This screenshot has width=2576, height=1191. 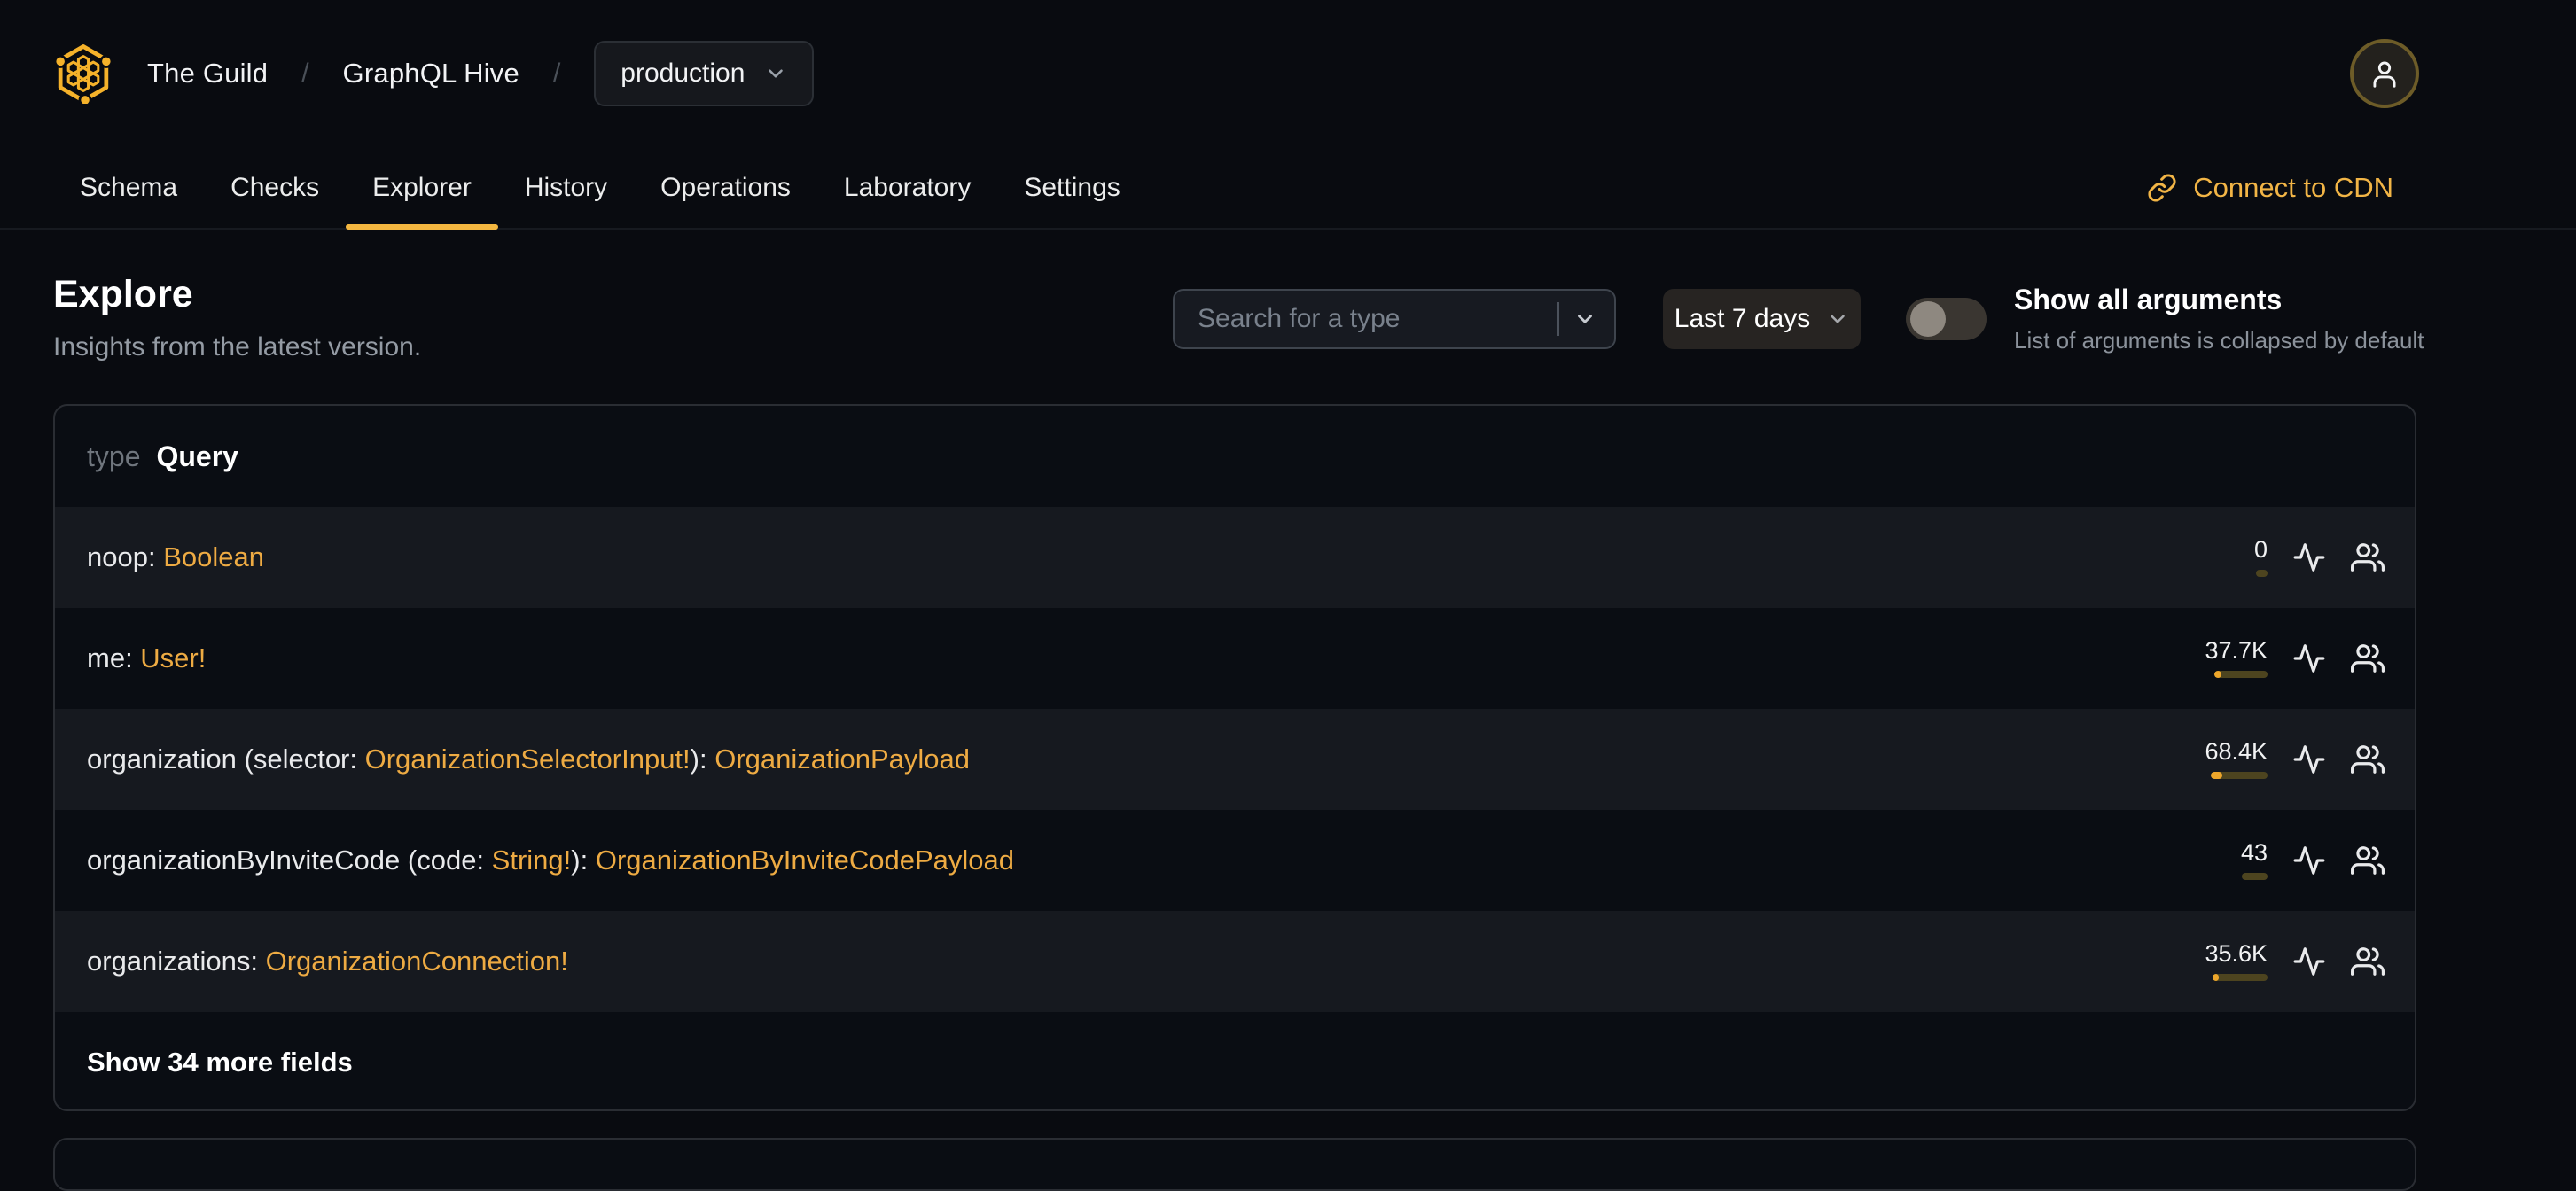 I want to click on connect-to-cdn-button: Connect to CDN, so click(x=2270, y=187).